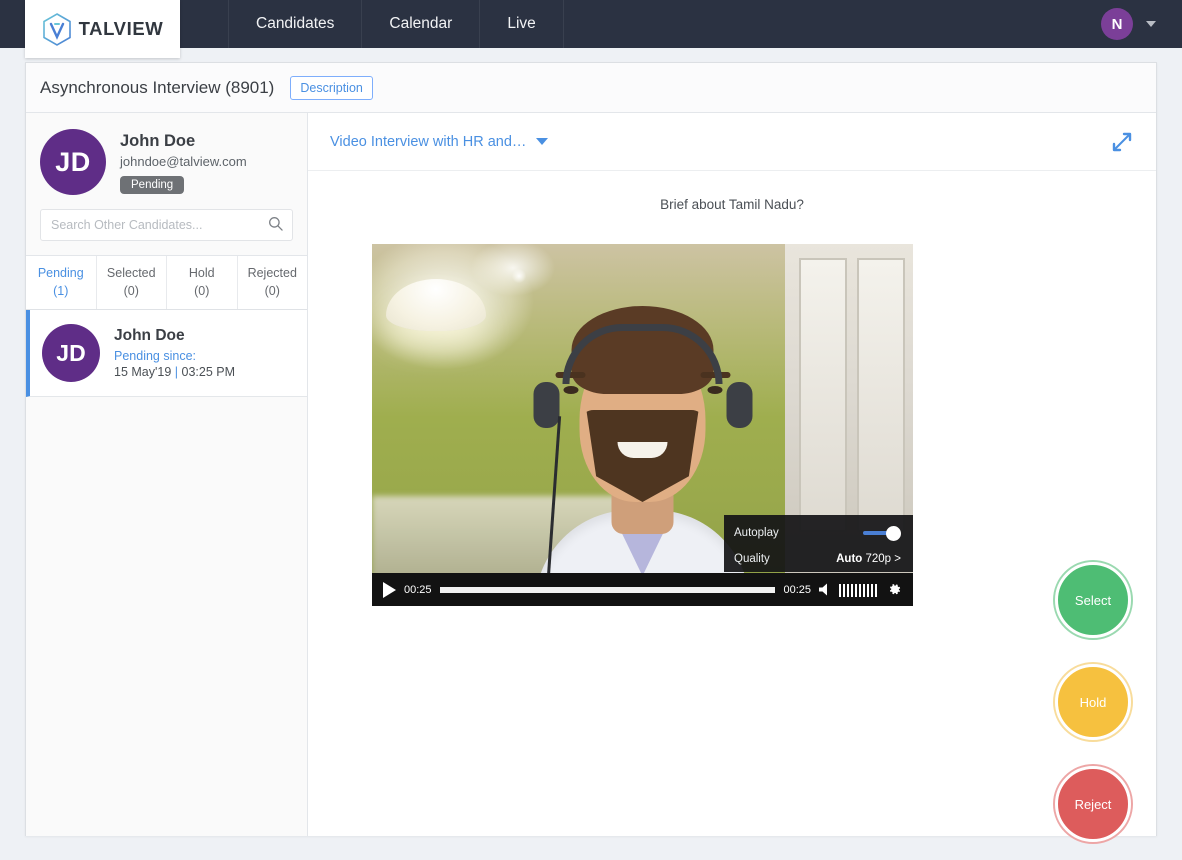 Image resolution: width=1182 pixels, height=860 pixels. I want to click on tab-selected: Selected (0), so click(131, 283).